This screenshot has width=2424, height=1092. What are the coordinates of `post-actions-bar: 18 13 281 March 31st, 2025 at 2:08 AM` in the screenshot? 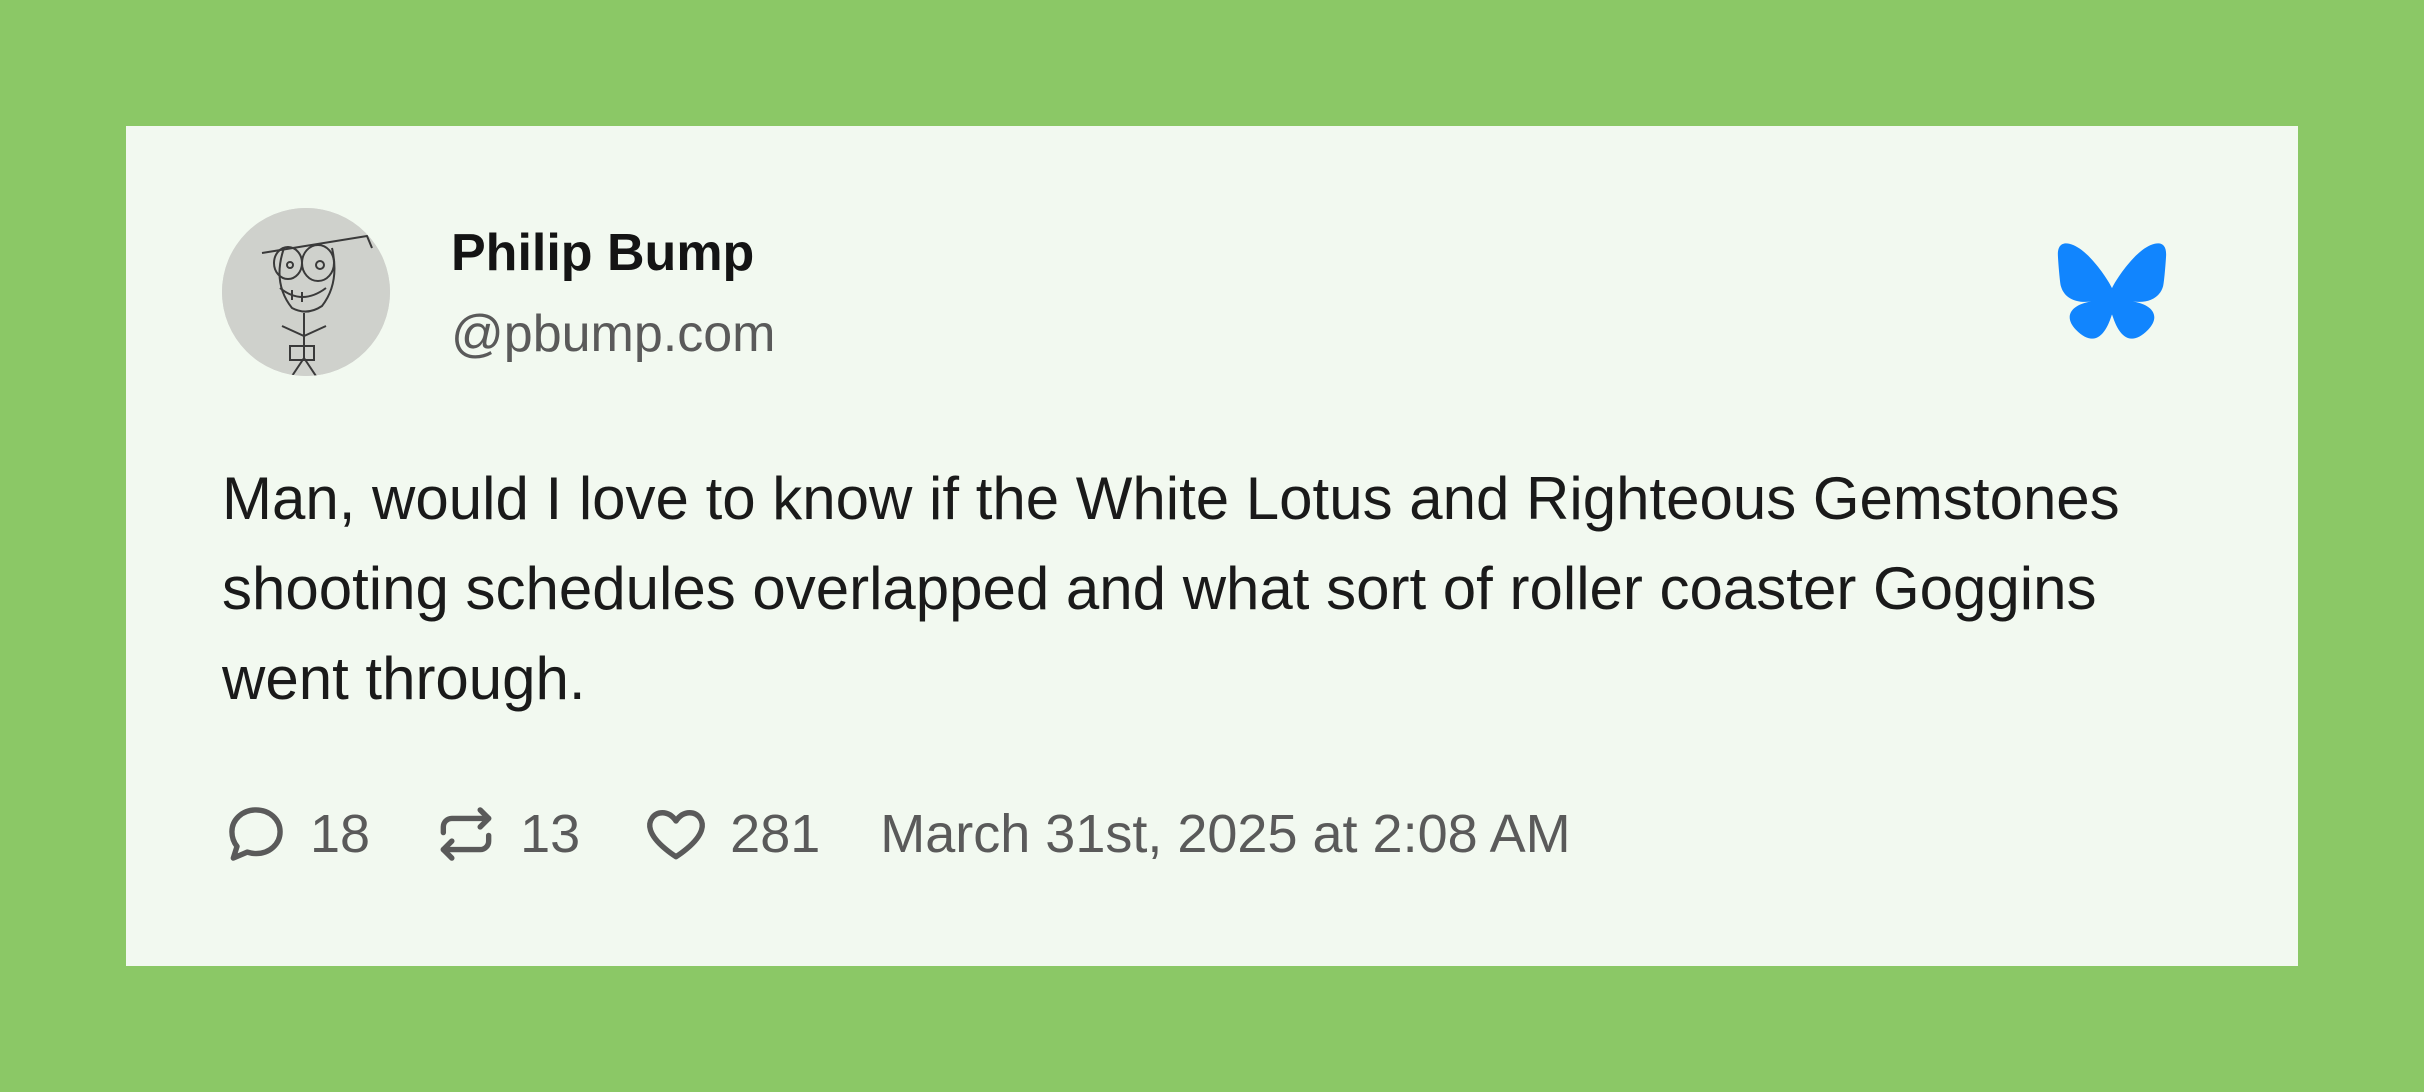 It's located at (896, 834).